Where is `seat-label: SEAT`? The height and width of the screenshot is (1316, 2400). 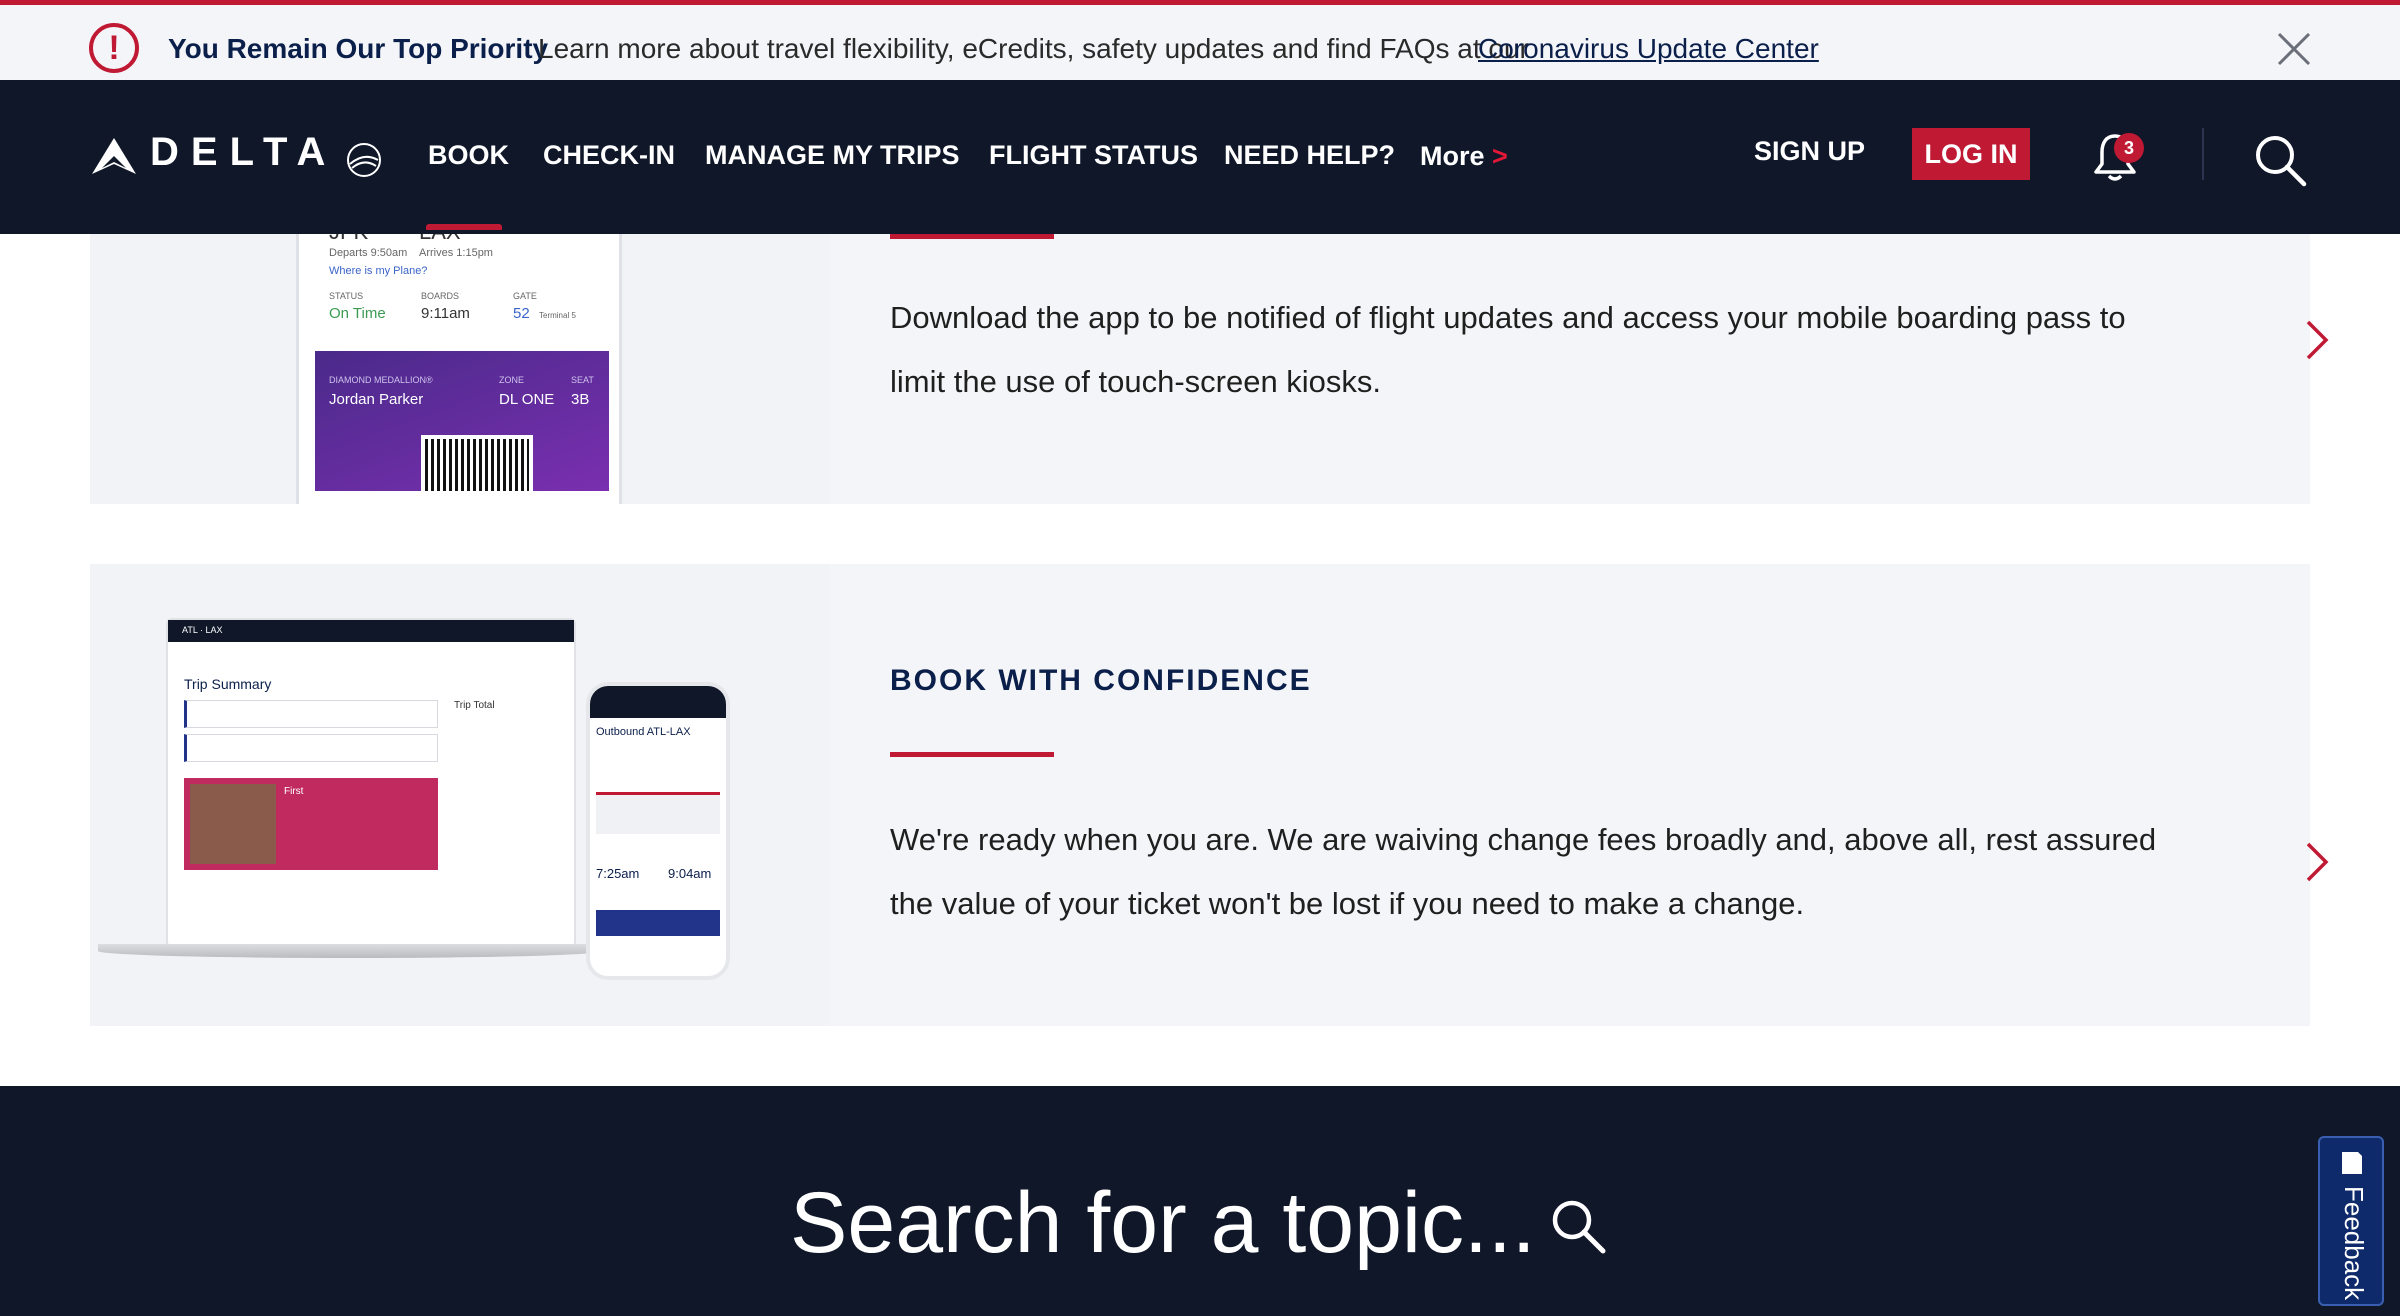
seat-label: SEAT is located at coordinates (582, 380).